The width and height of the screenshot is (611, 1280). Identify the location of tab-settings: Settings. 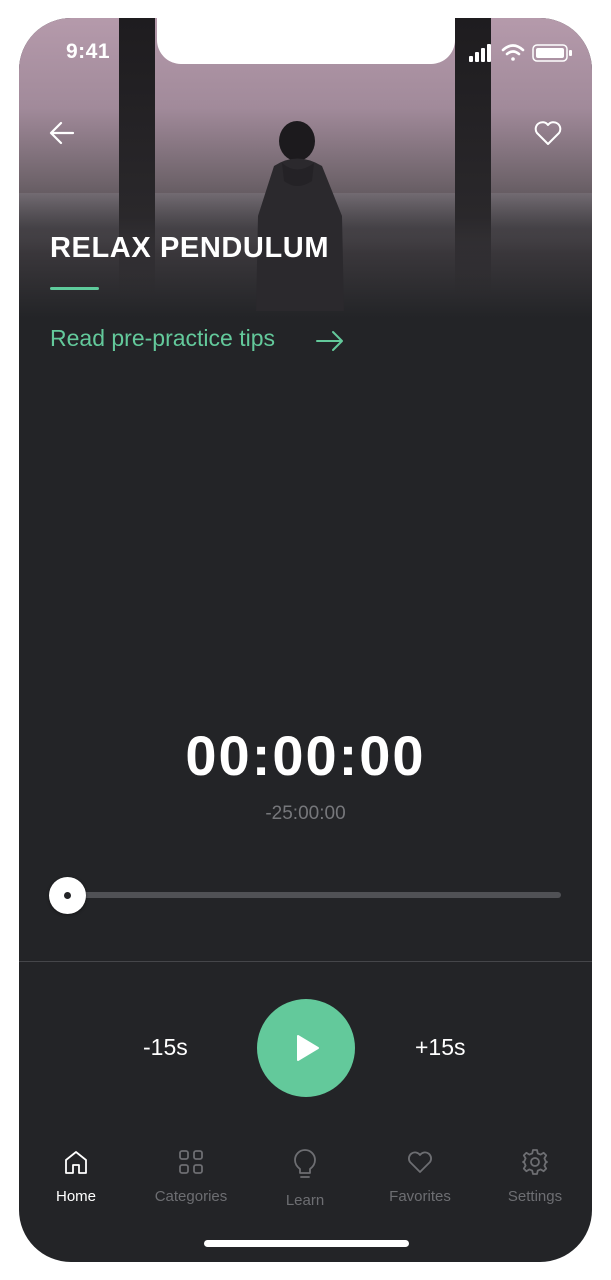
(535, 1176).